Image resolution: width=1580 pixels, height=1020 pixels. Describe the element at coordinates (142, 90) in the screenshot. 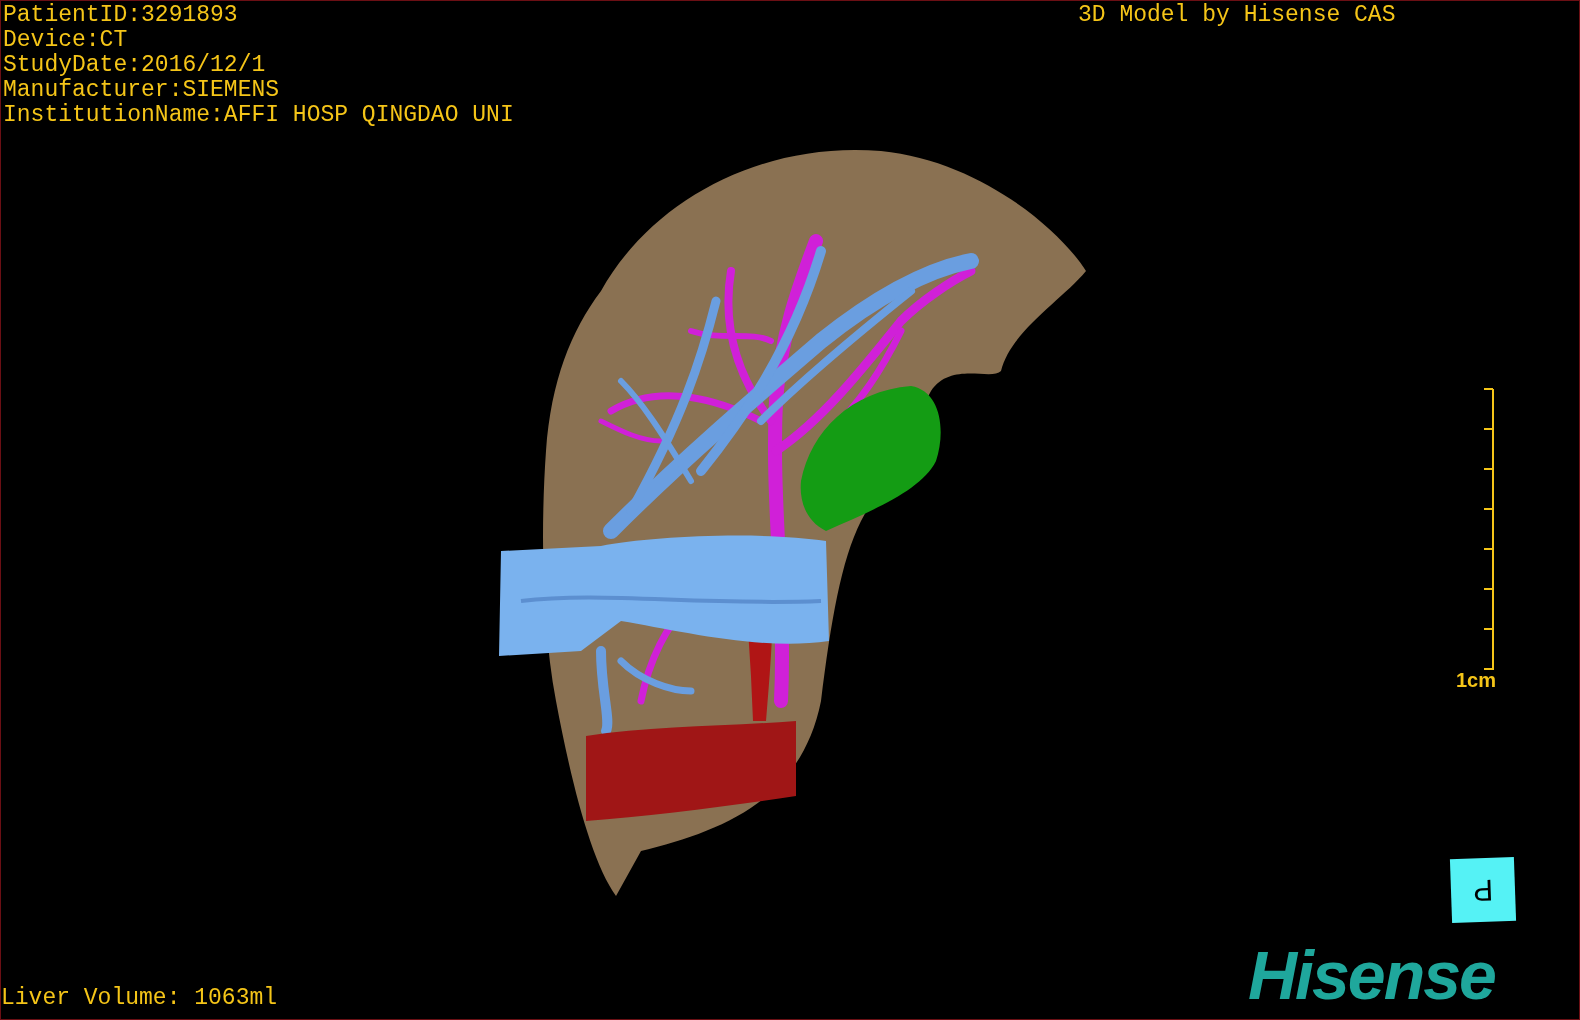

I see `patient-info-text: Manufacturer:SIEMENS` at that location.